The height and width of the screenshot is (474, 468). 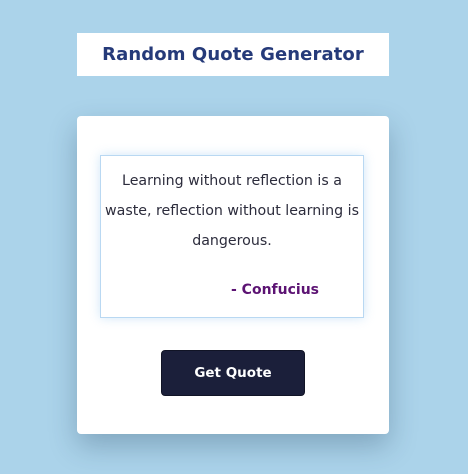 I want to click on app-title-box: Random Quote Generator, so click(x=233, y=54).